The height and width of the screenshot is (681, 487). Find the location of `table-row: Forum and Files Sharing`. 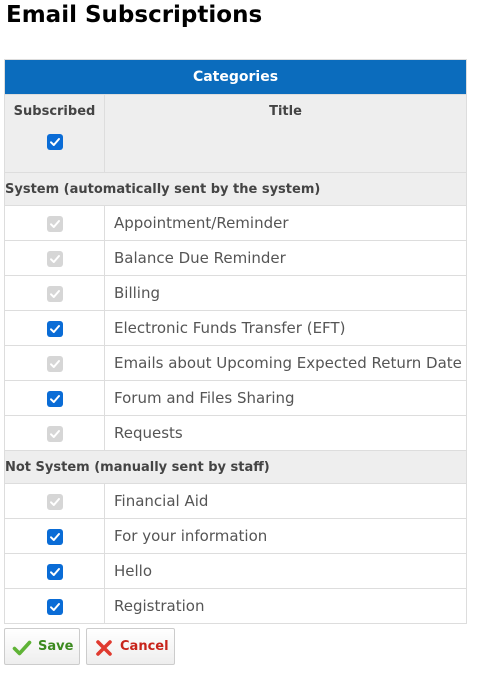

table-row: Forum and Files Sharing is located at coordinates (235, 398).